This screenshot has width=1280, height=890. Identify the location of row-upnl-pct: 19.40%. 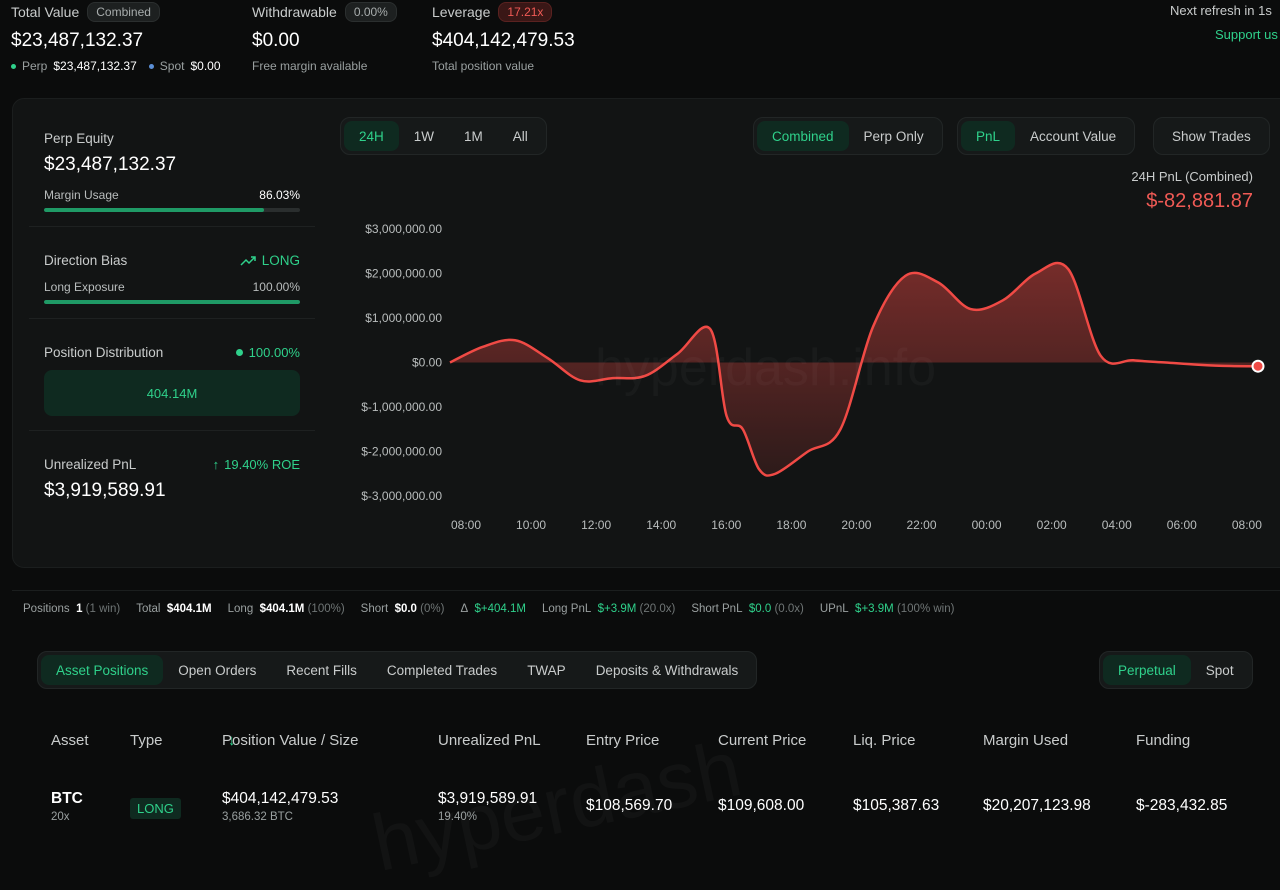
(458, 817).